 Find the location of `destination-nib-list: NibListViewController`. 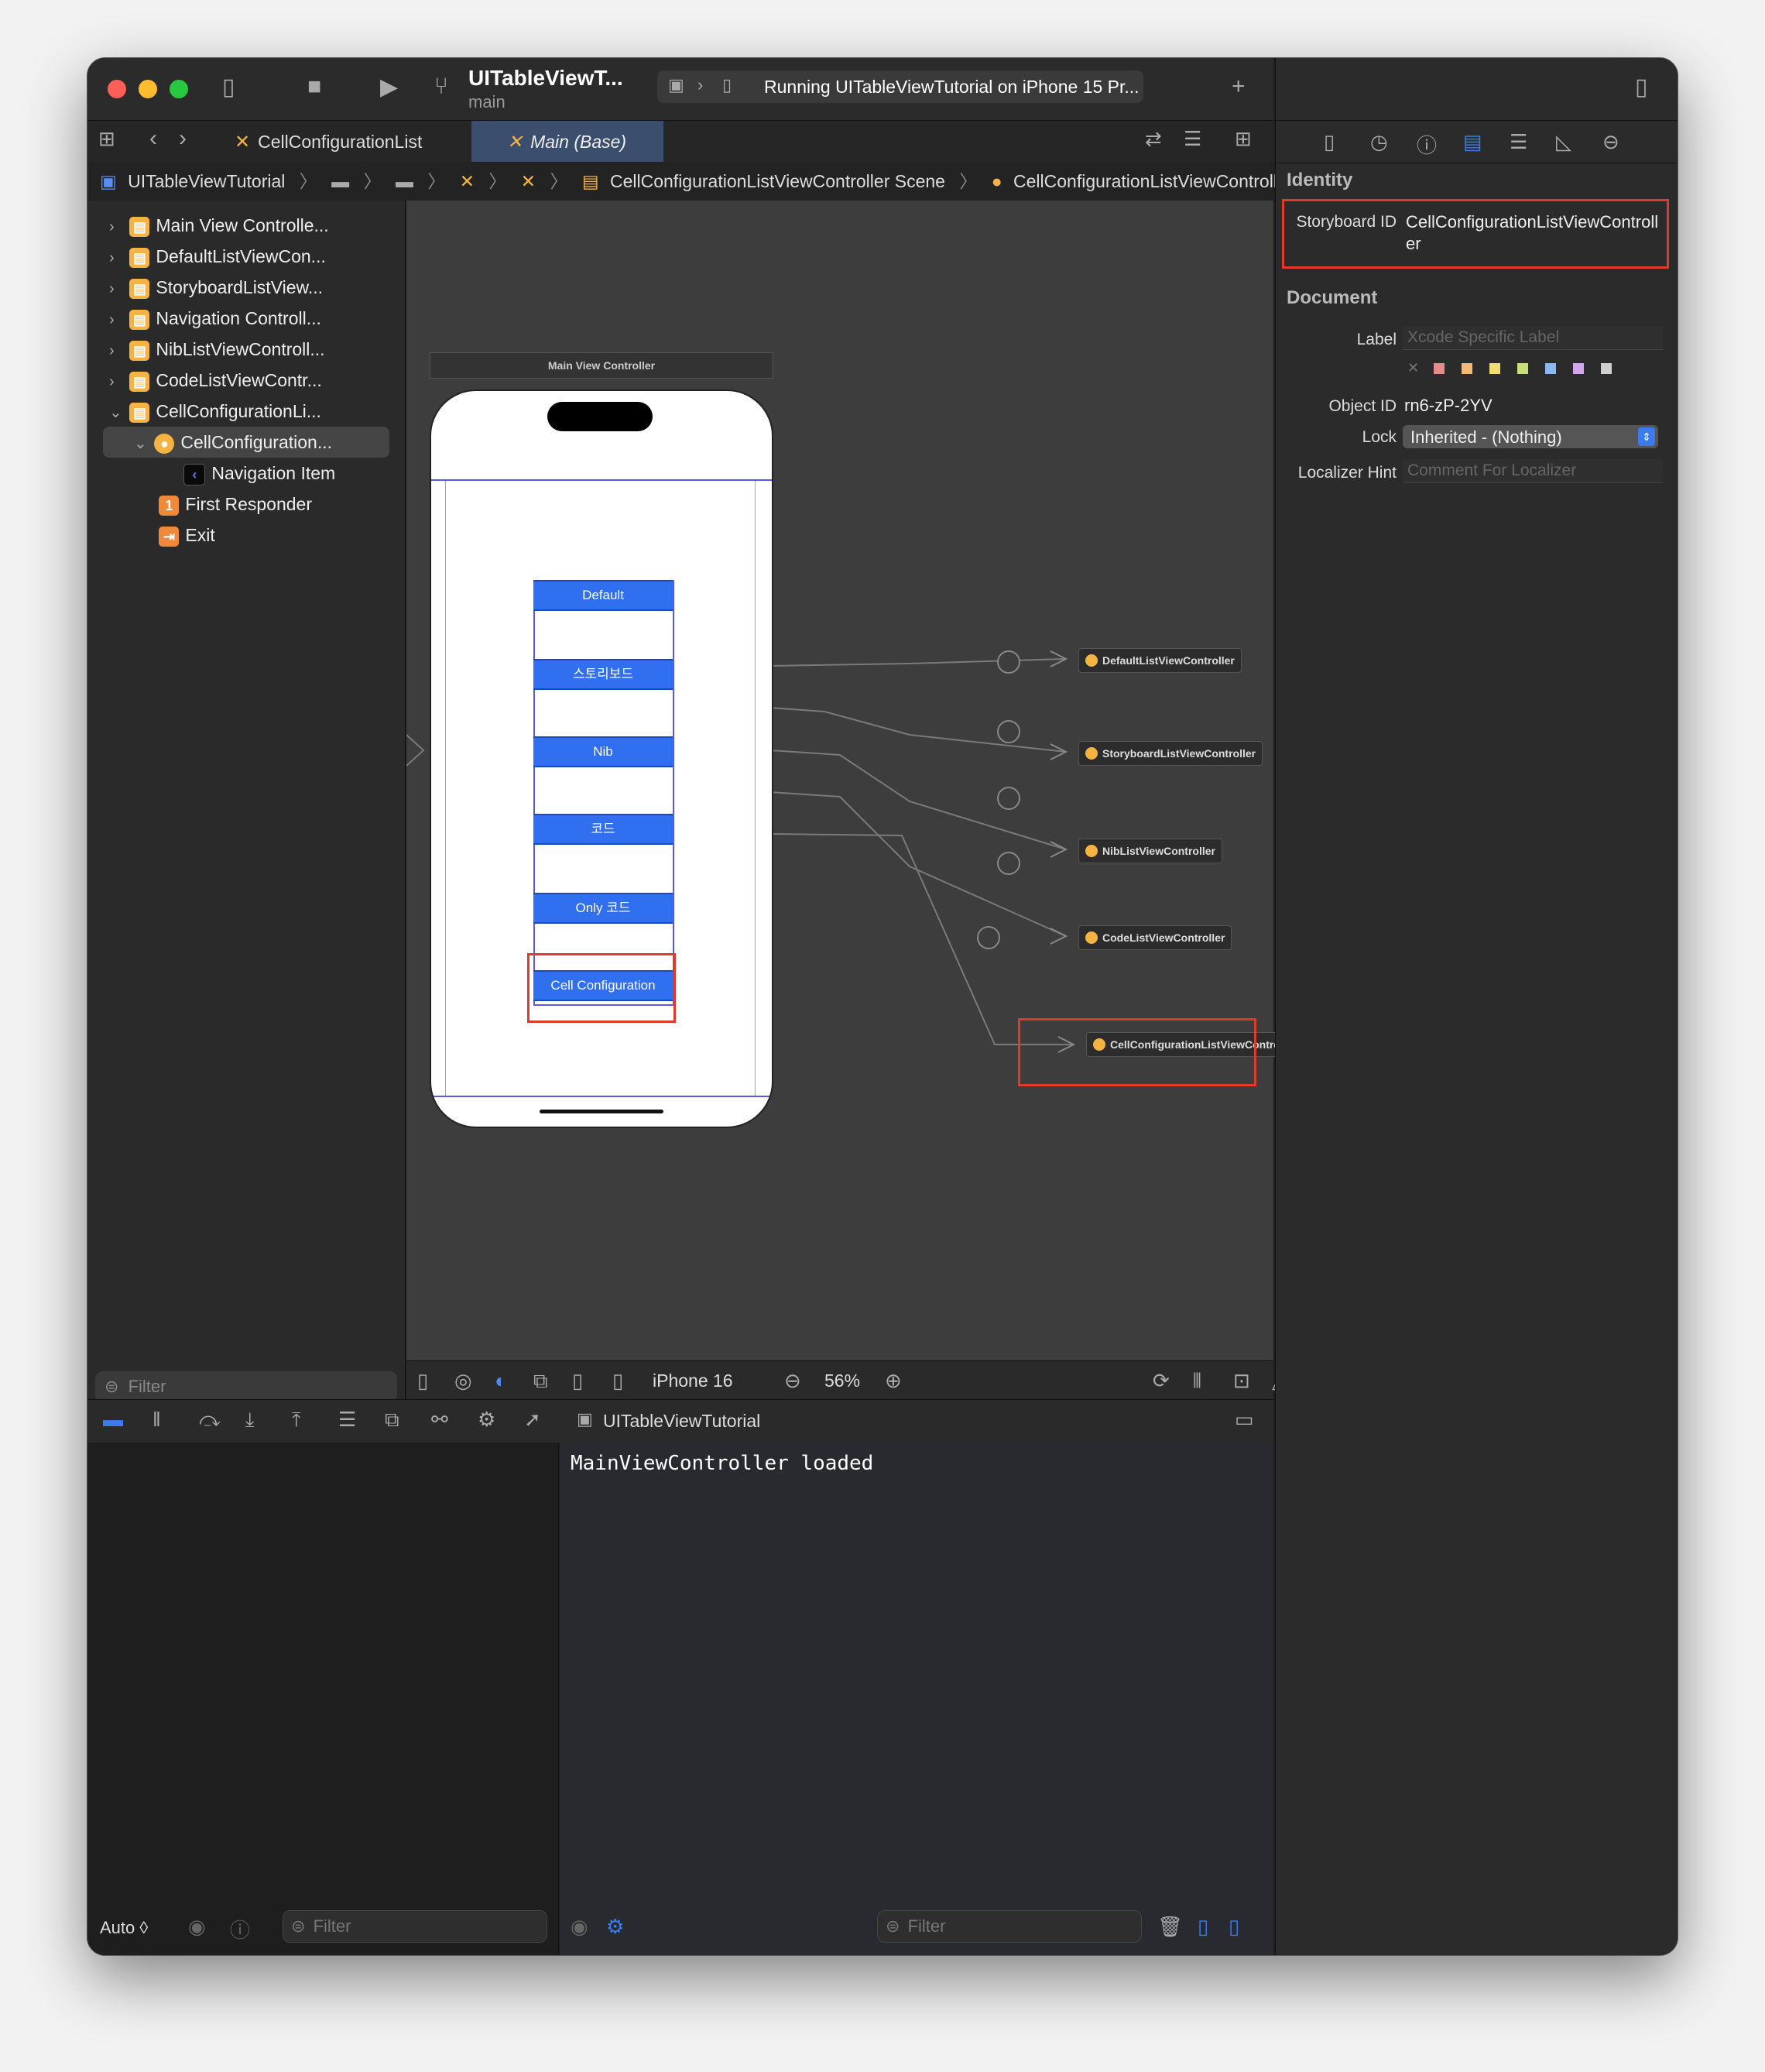

destination-nib-list: NibListViewController is located at coordinates (1150, 851).